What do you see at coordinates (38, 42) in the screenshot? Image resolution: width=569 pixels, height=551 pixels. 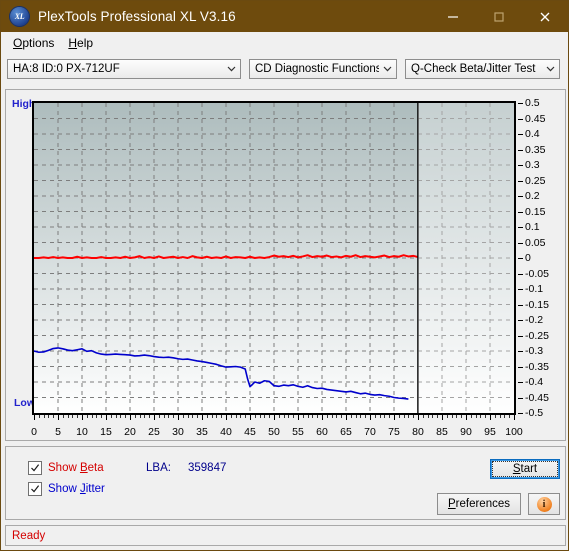 I see `menu-options-rest: ptions` at bounding box center [38, 42].